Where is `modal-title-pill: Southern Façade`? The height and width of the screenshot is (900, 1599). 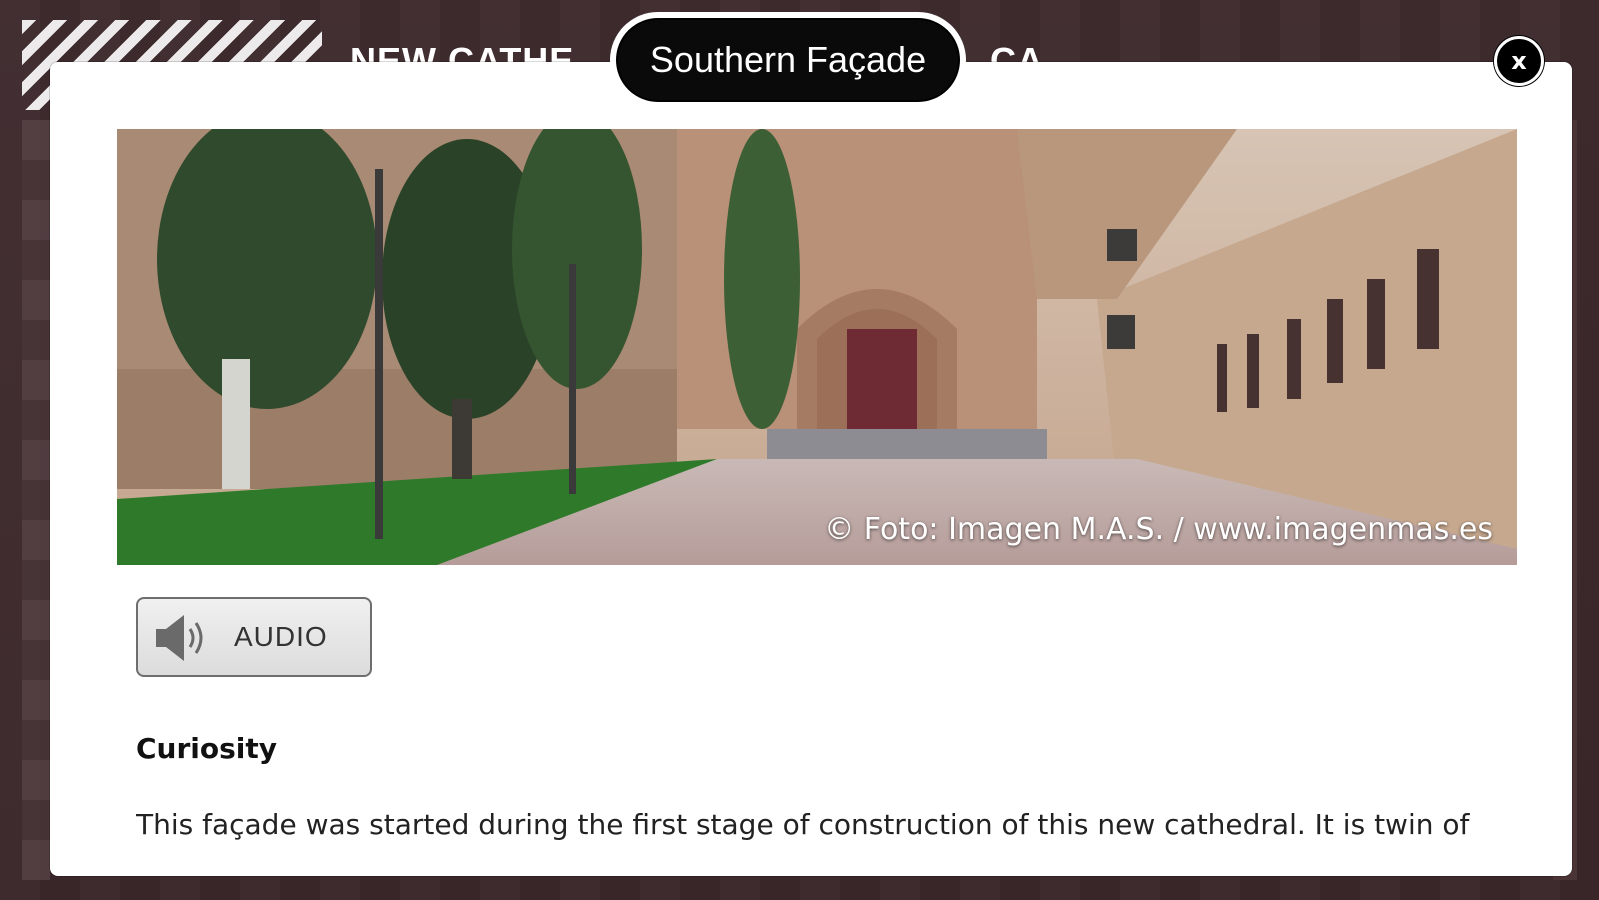 modal-title-pill: Southern Façade is located at coordinates (788, 60).